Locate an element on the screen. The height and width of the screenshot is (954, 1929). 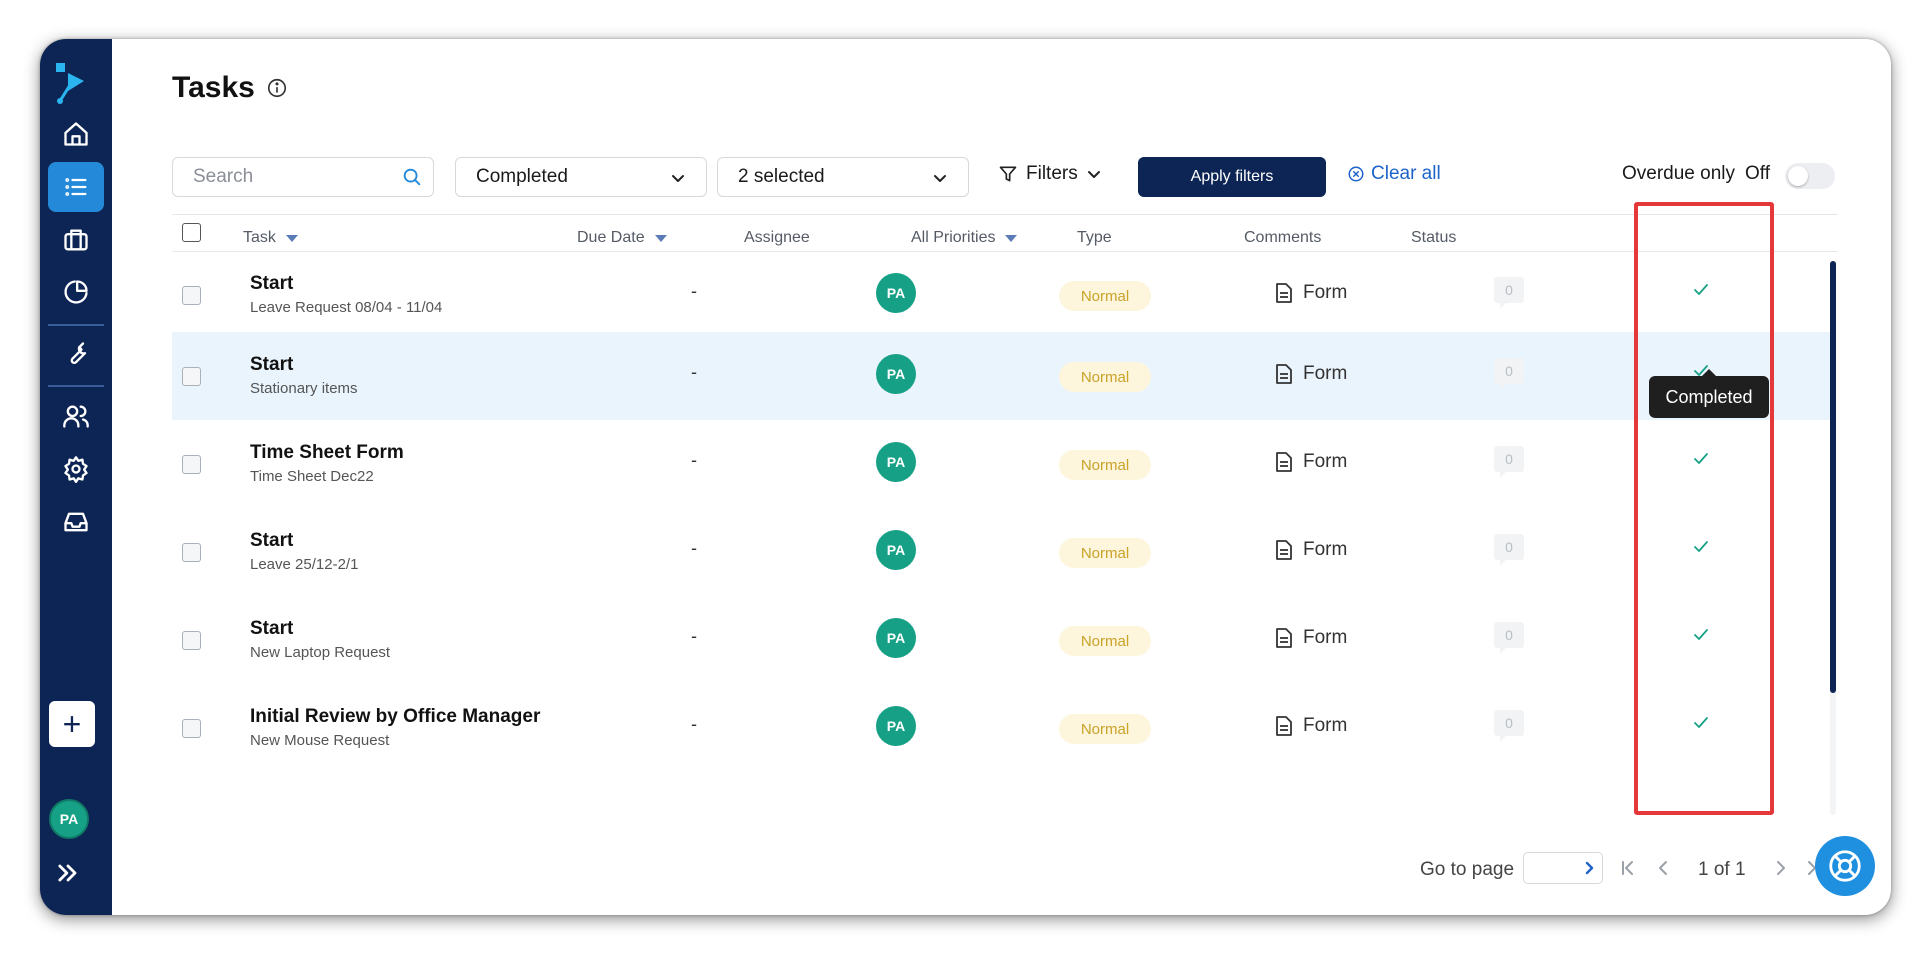
multi-select-dropdown: 2 selected is located at coordinates (843, 177).